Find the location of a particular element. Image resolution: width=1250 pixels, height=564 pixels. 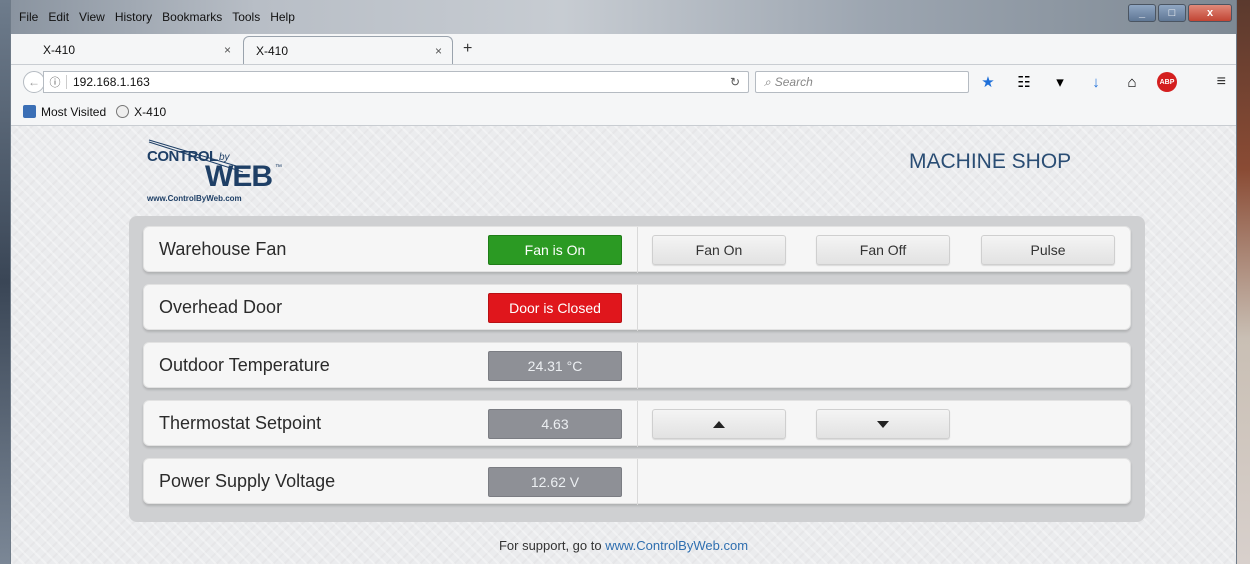

tab-x410-active: X-410 × is located at coordinates (348, 50).